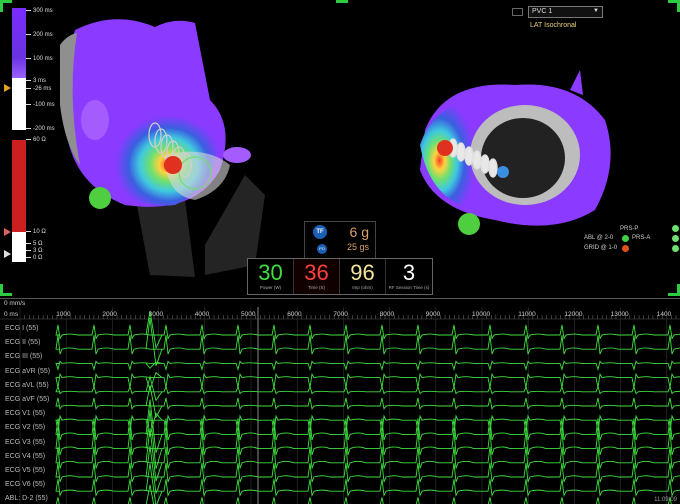 The height and width of the screenshot is (504, 680). Describe the element at coordinates (27, 371) in the screenshot. I see `lead-label: ECG aVR (55)` at that location.